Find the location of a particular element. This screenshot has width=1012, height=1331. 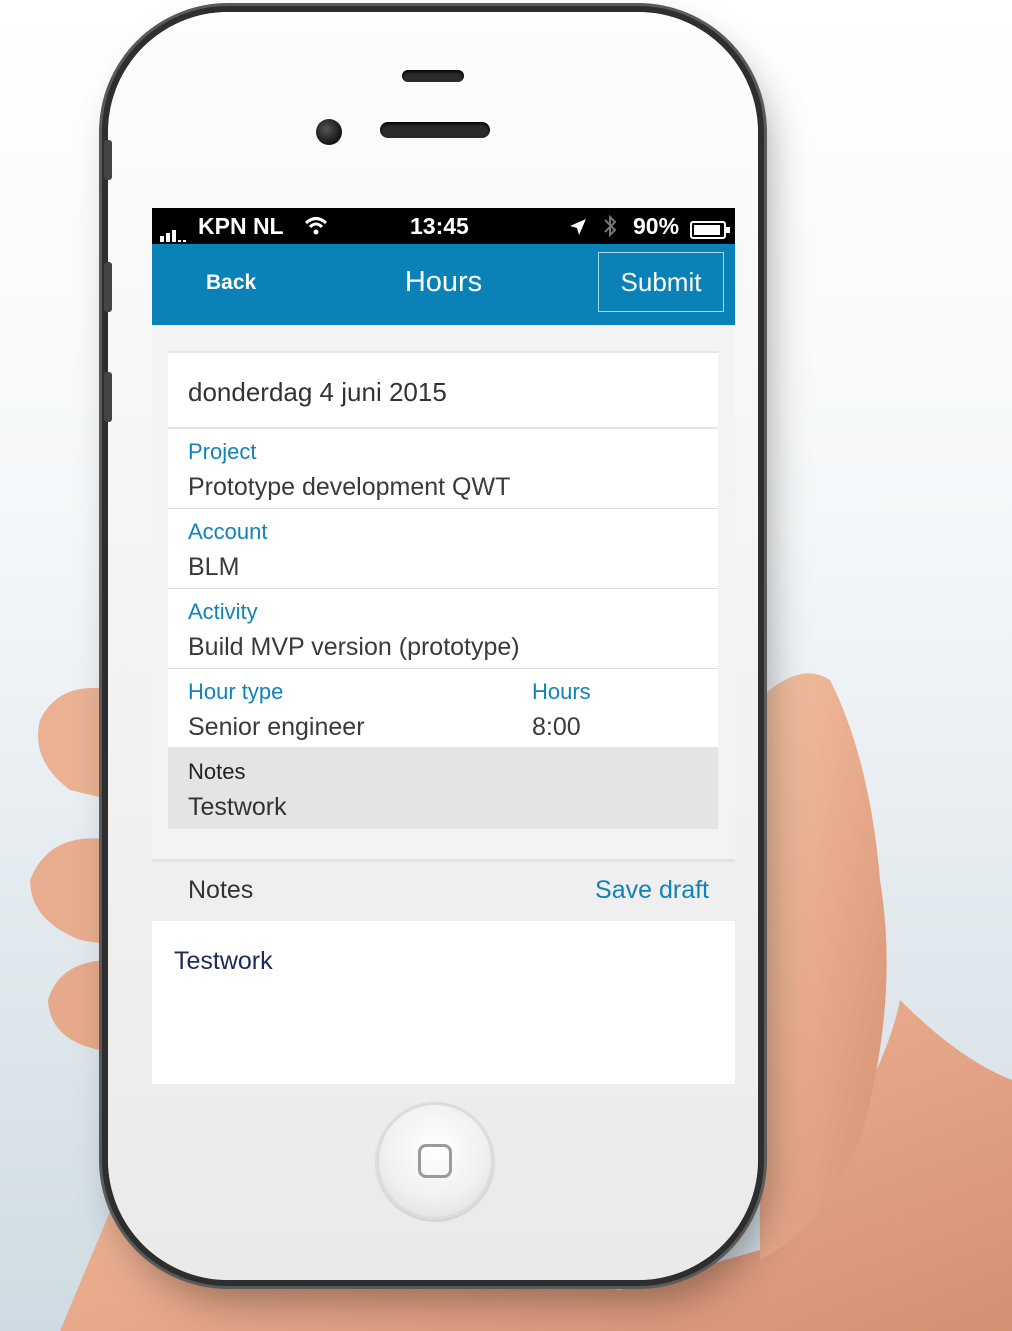

account-field: Account BLM is located at coordinates (443, 549).